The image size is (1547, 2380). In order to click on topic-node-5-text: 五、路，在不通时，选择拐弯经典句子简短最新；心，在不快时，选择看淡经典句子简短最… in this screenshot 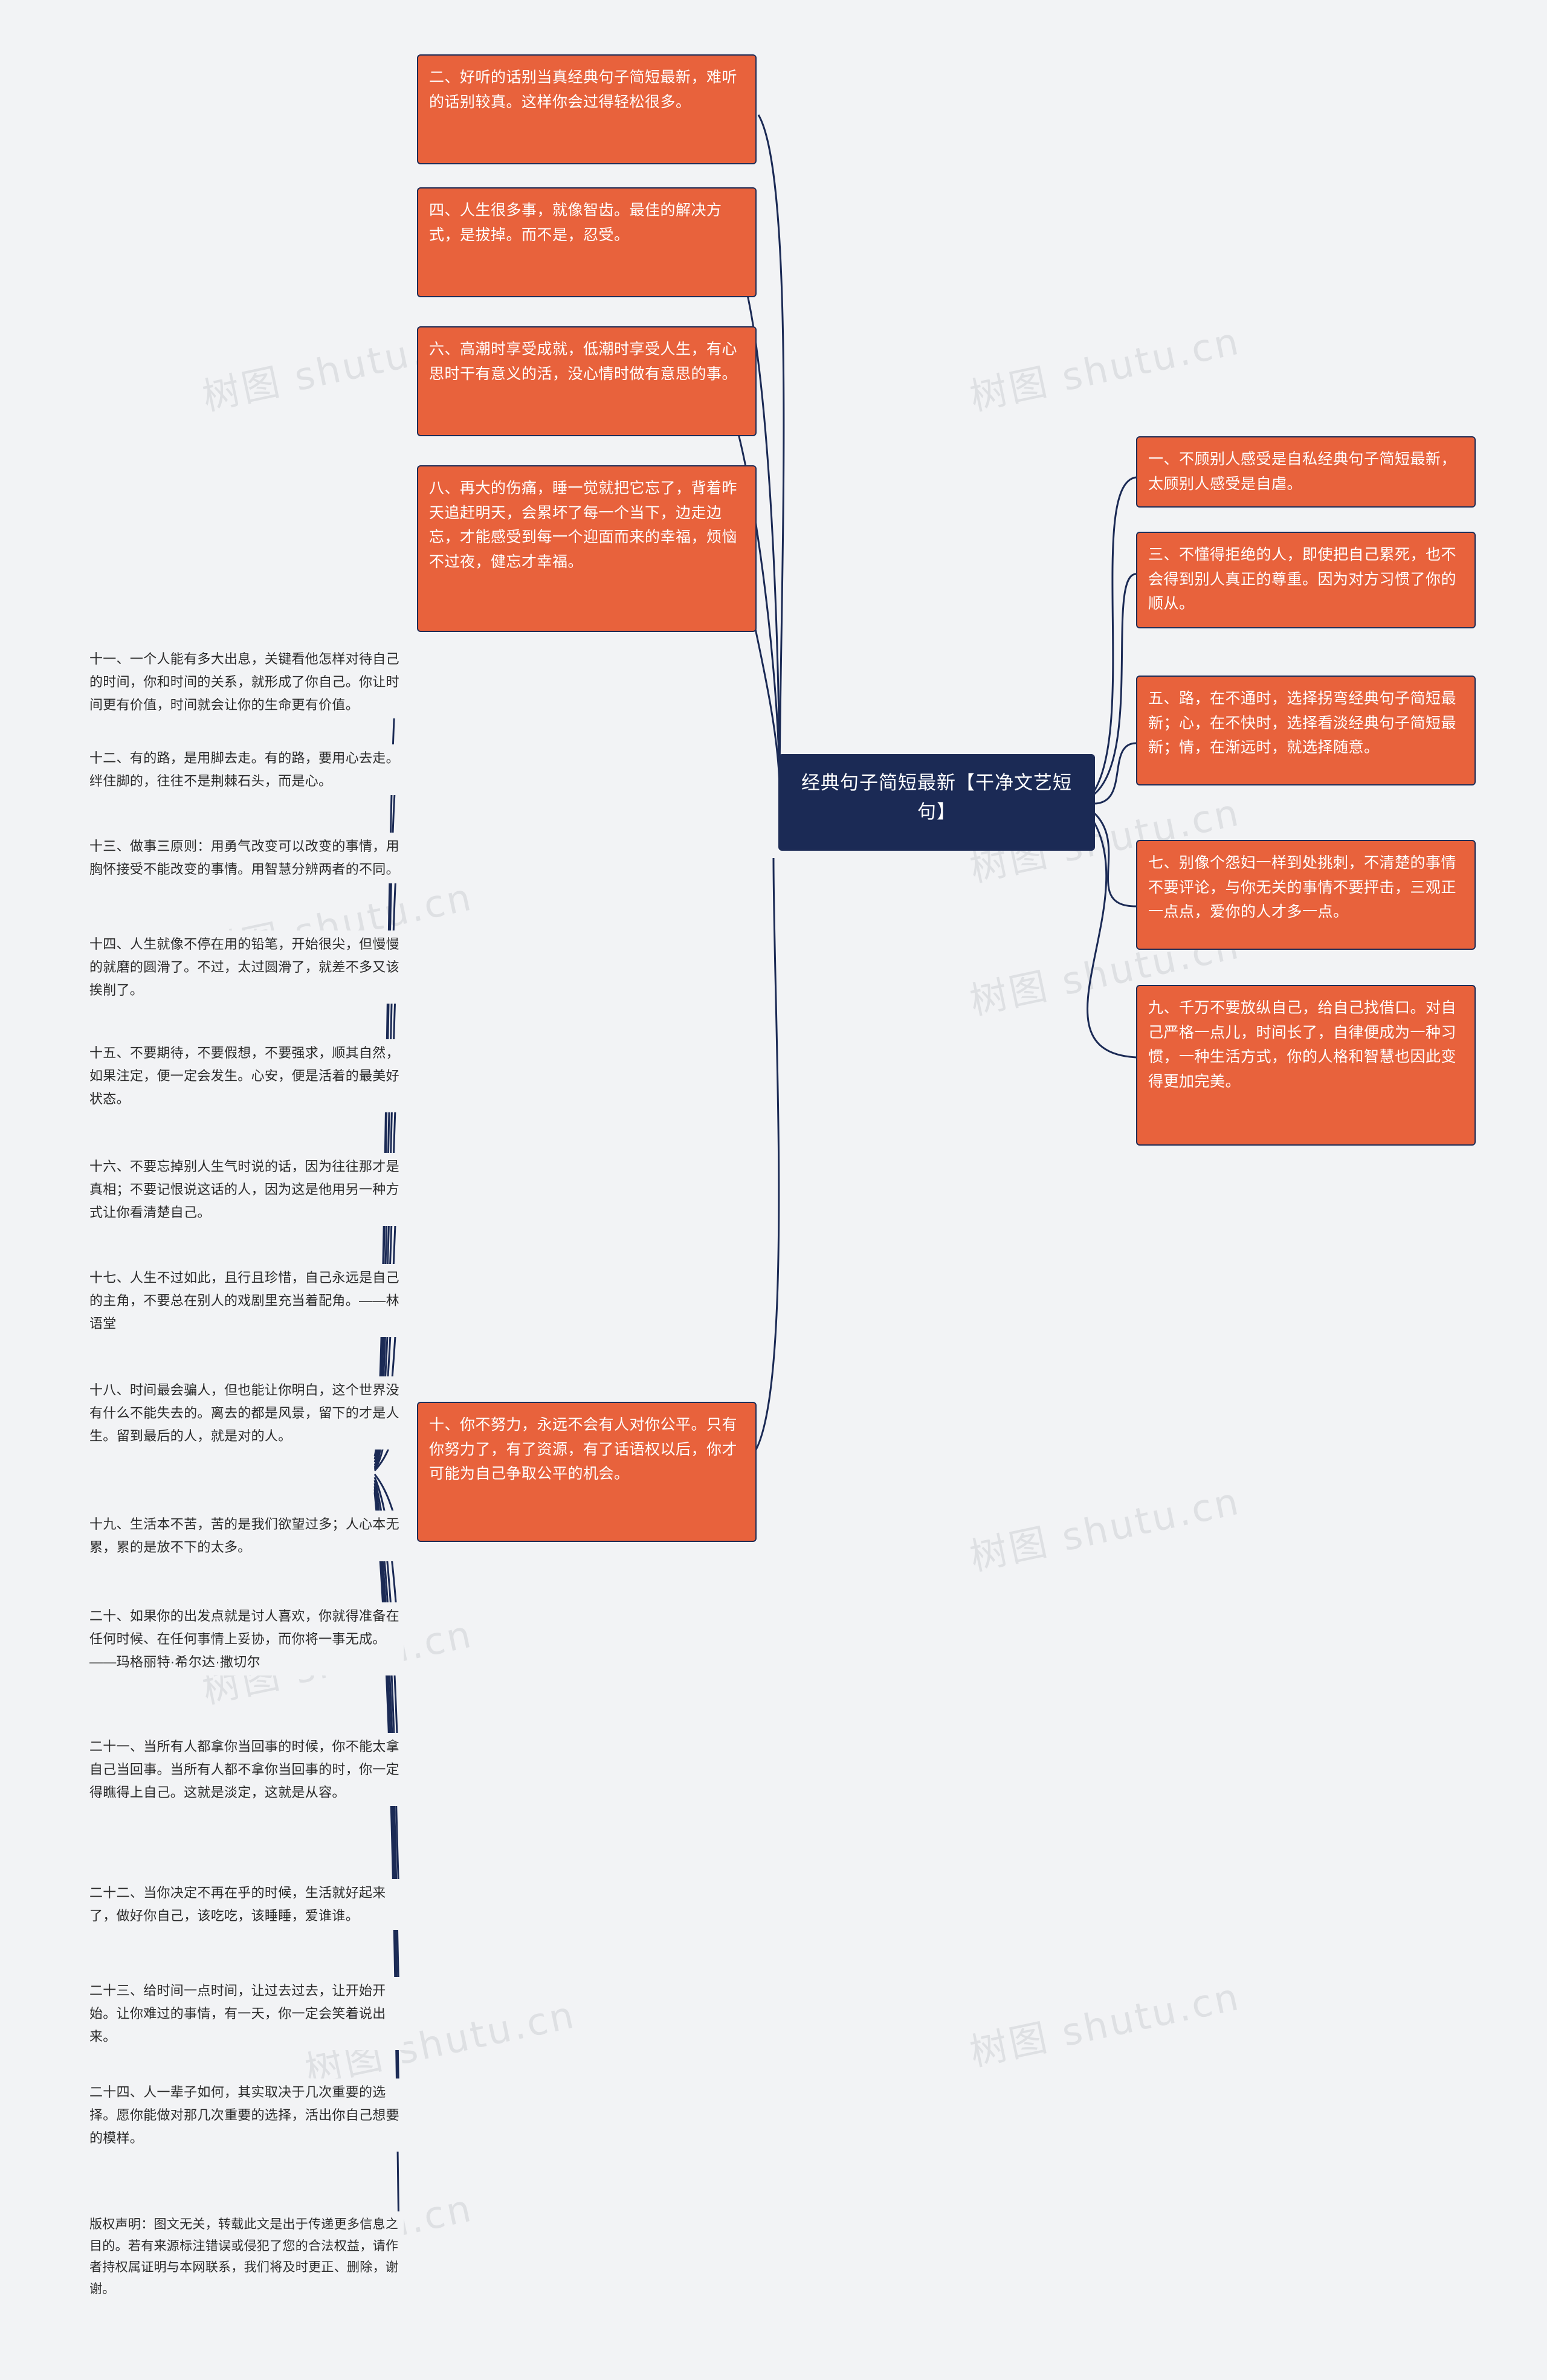, I will do `click(1302, 723)`.